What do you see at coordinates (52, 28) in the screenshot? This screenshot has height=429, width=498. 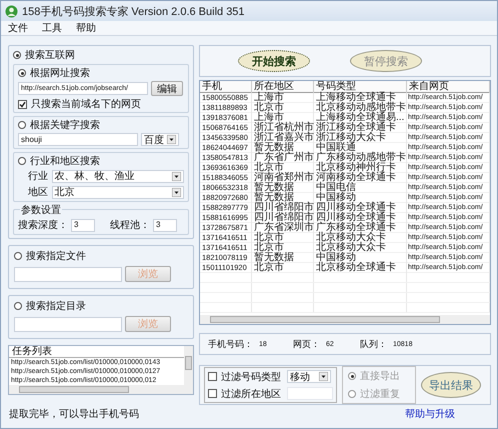 I see `menu-item: 工具` at bounding box center [52, 28].